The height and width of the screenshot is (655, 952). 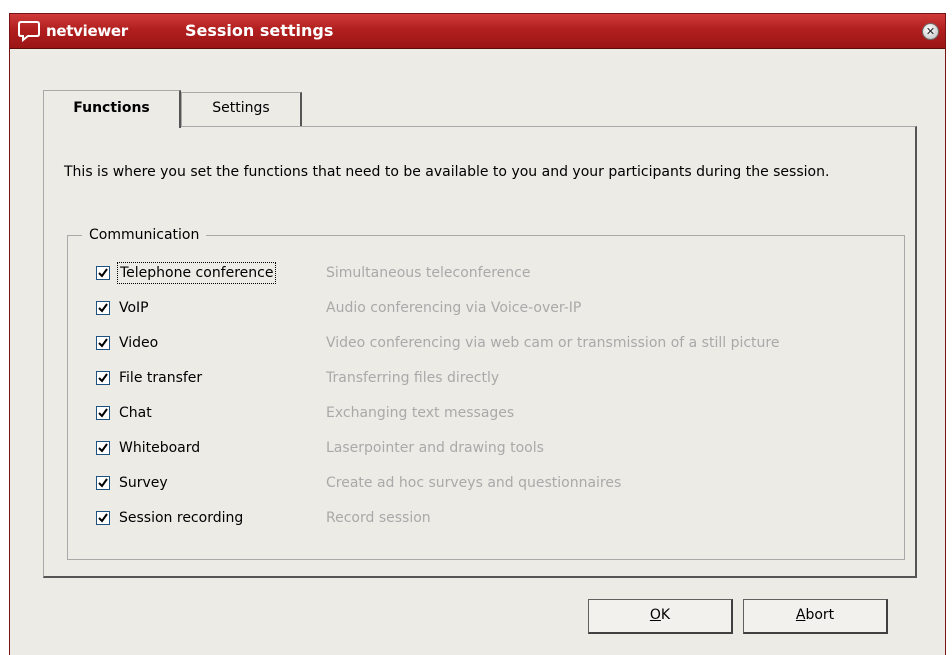 What do you see at coordinates (181, 518) in the screenshot?
I see `function-label: Session recording` at bounding box center [181, 518].